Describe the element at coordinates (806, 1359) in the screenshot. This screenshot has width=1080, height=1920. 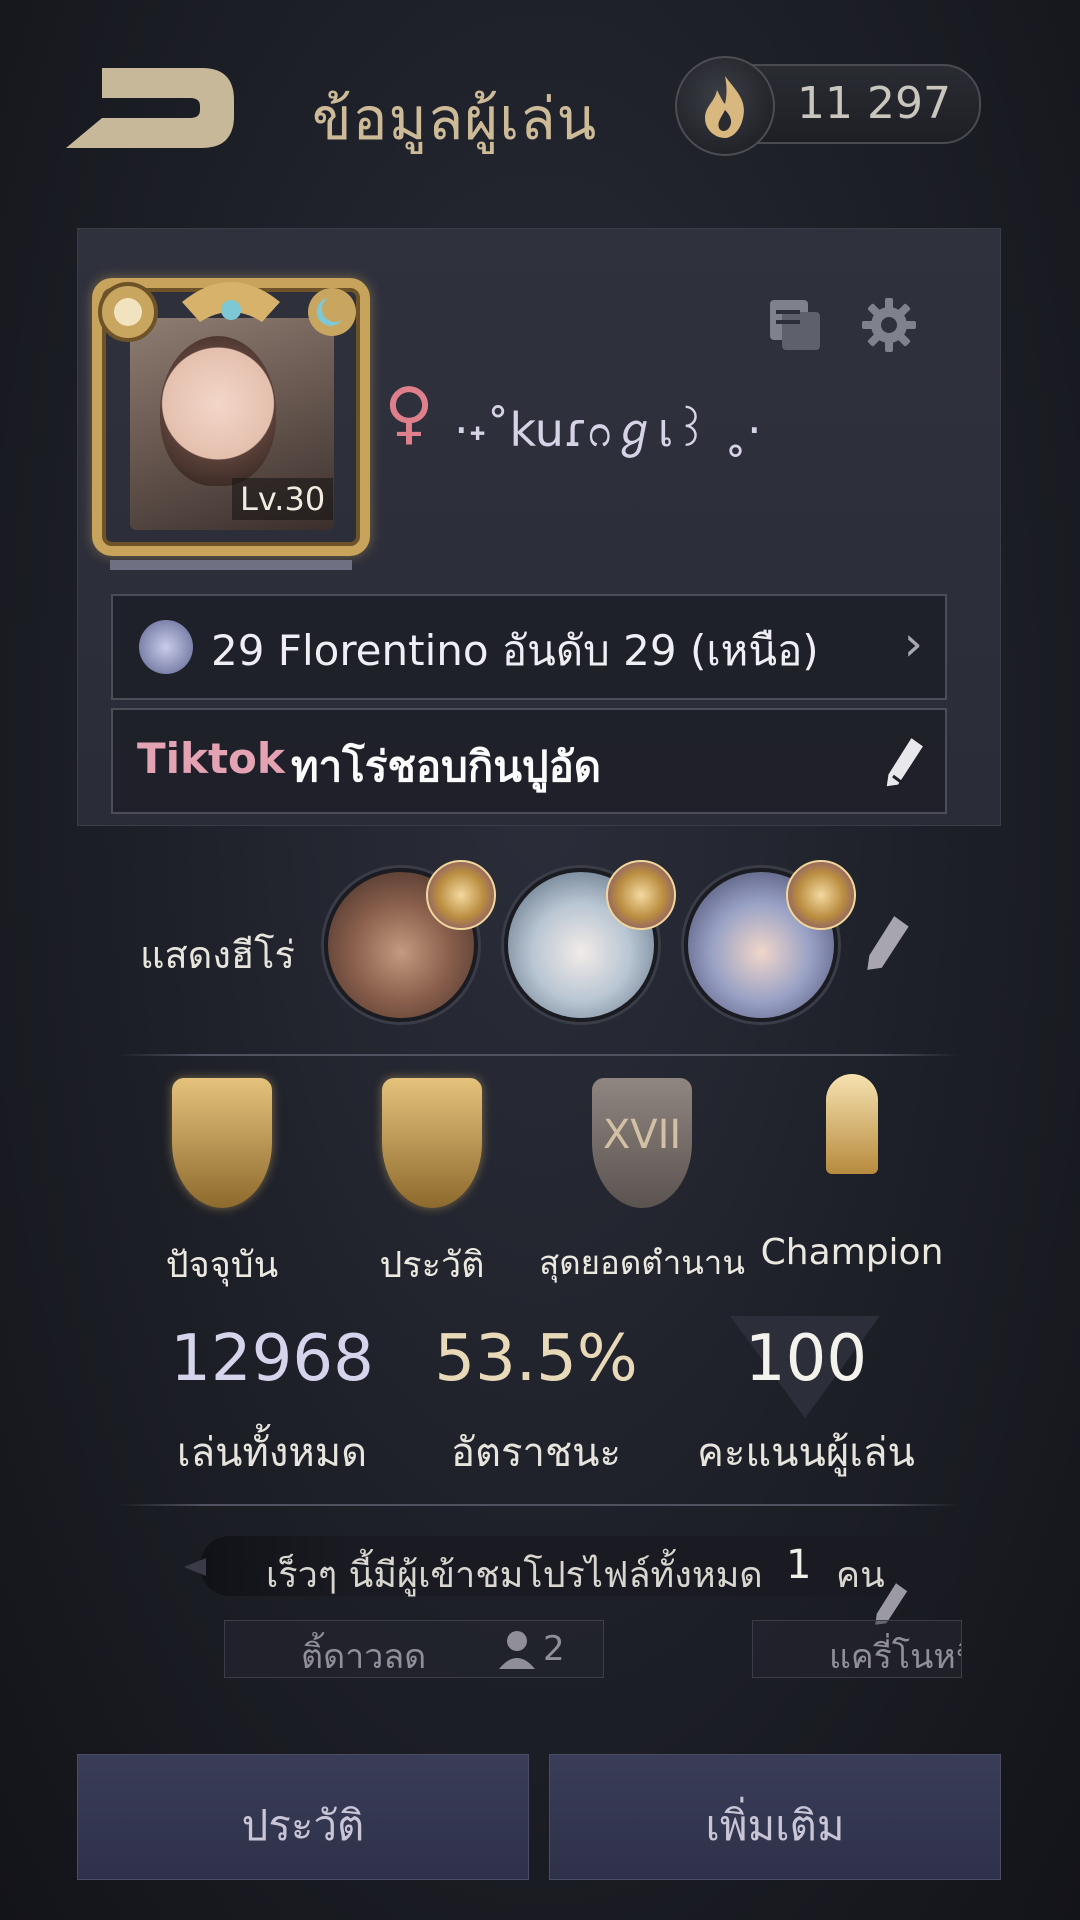
I see `stat-player-score: 100` at that location.